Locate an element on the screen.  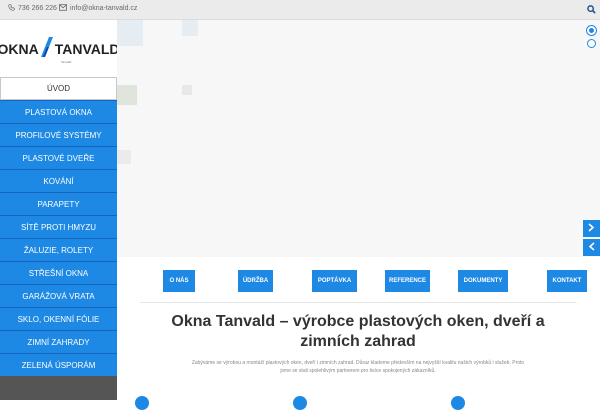
menu-item-uvod: ÚVOD is located at coordinates (58, 88).